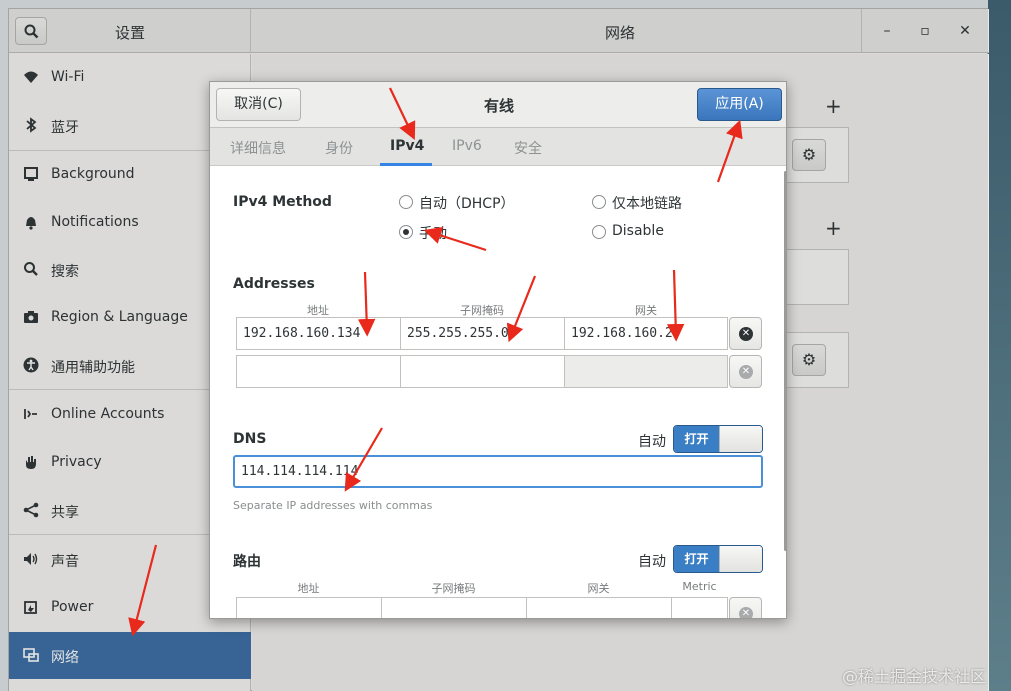  Describe the element at coordinates (31, 511) in the screenshot. I see `share-icon` at that location.